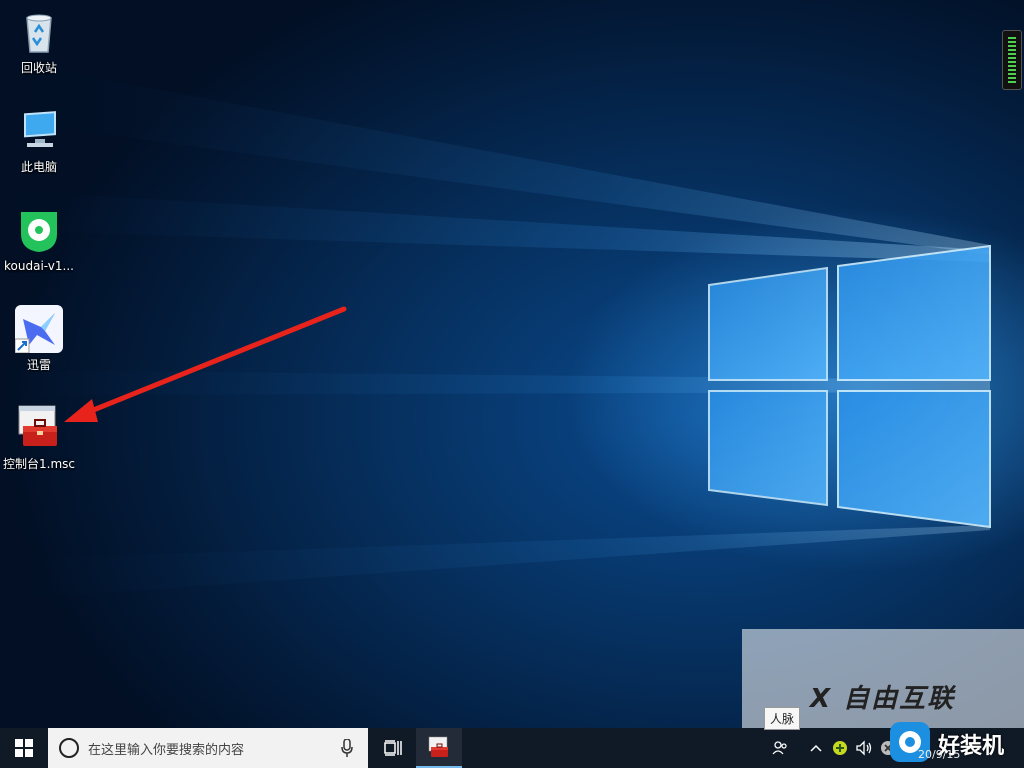  I want to click on desktop-icon-label: 回收站, so click(38, 68).